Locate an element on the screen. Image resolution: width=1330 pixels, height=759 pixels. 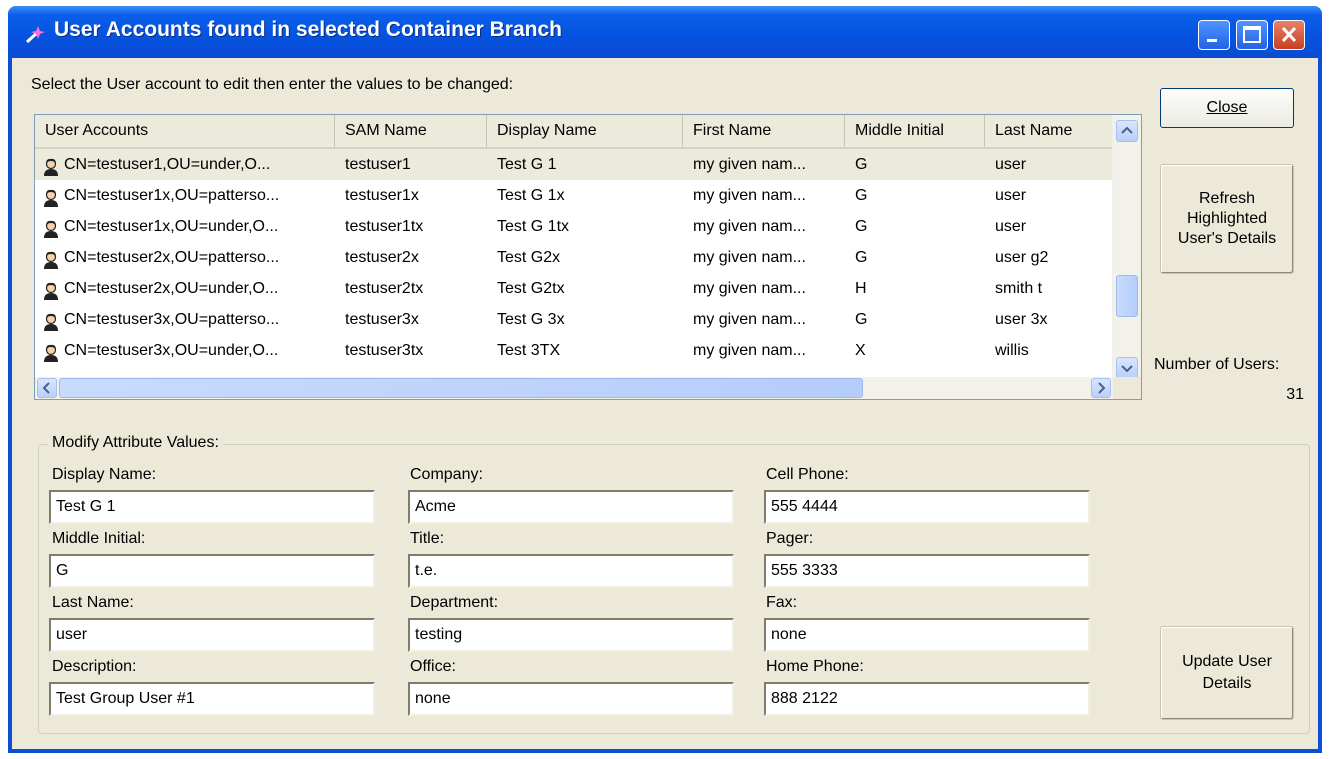
scroll-right-button is located at coordinates (1101, 388).